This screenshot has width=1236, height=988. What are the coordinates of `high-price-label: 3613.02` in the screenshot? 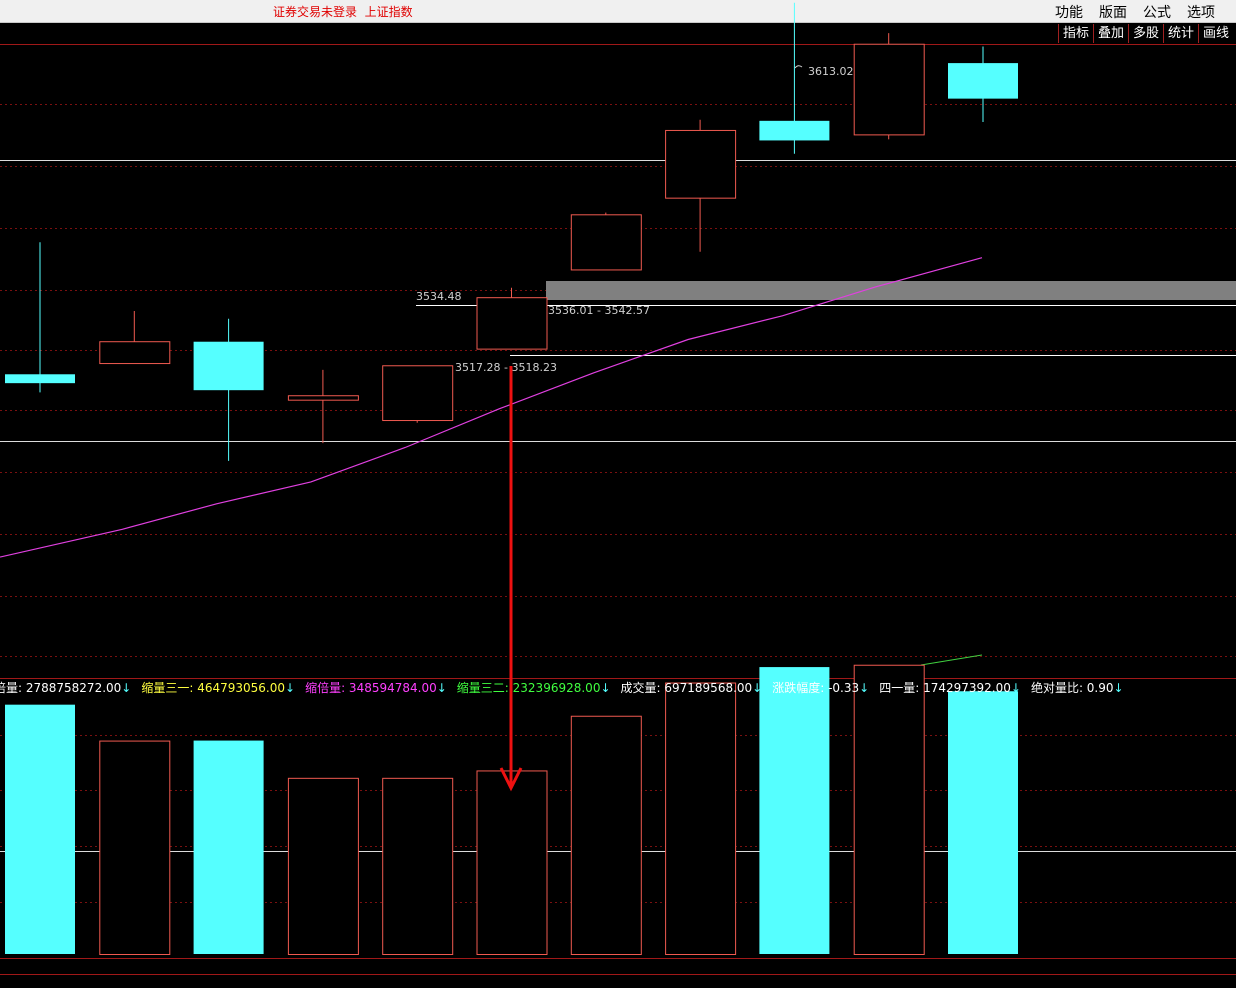 It's located at (831, 71).